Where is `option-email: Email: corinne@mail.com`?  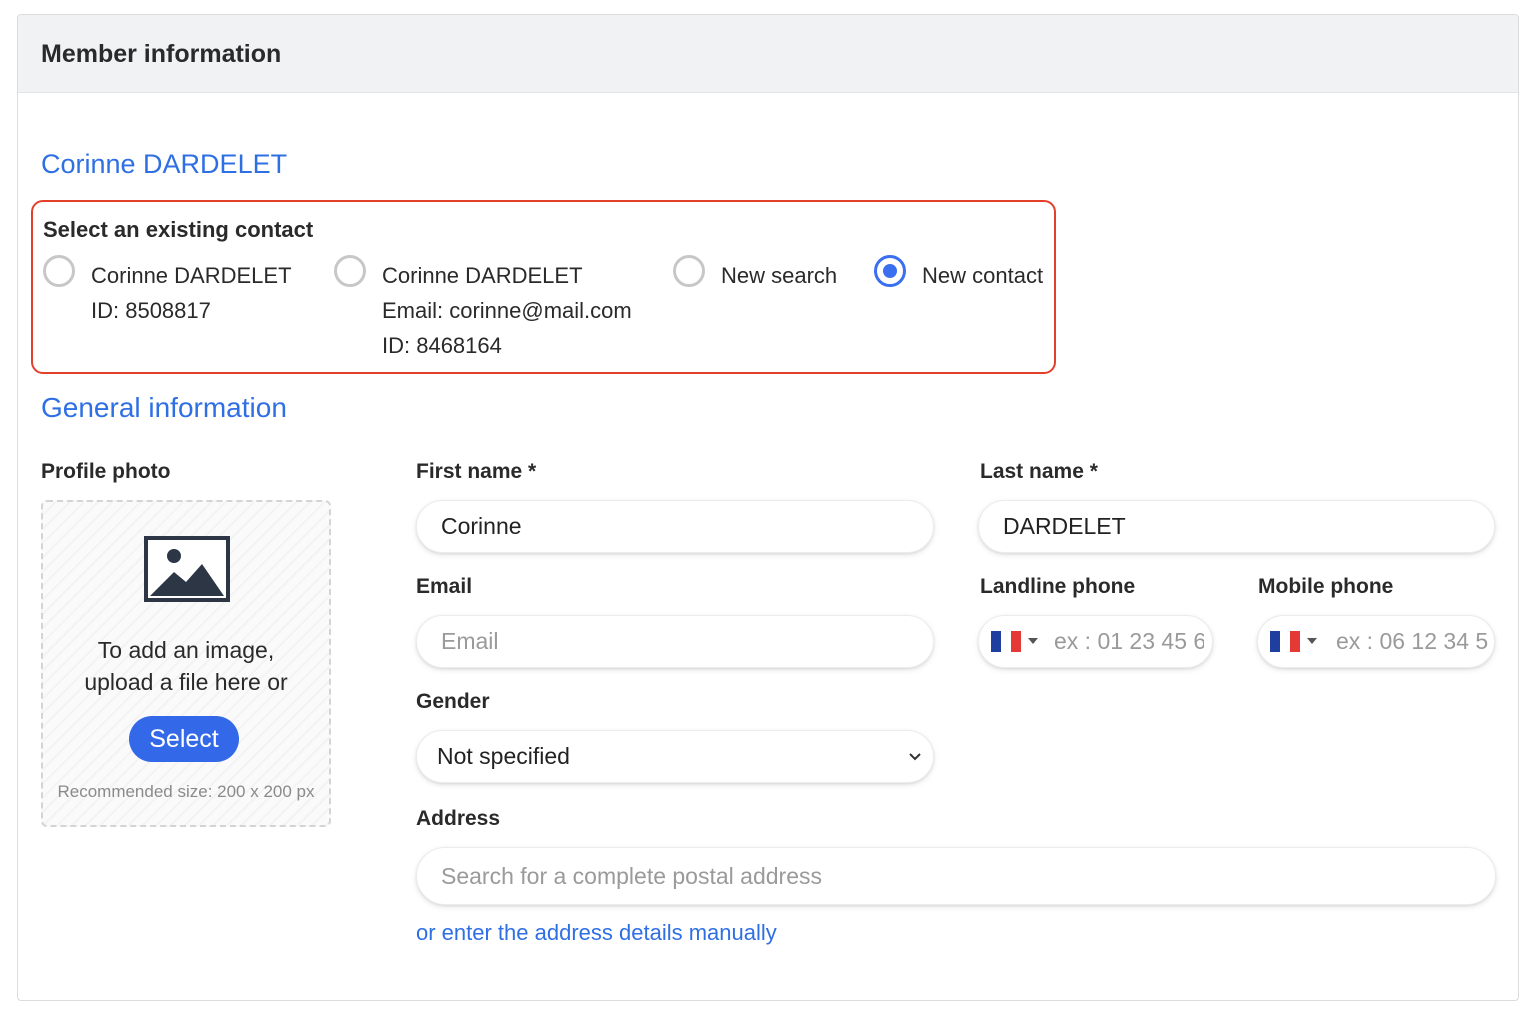 option-email: Email: corinne@mail.com is located at coordinates (507, 310).